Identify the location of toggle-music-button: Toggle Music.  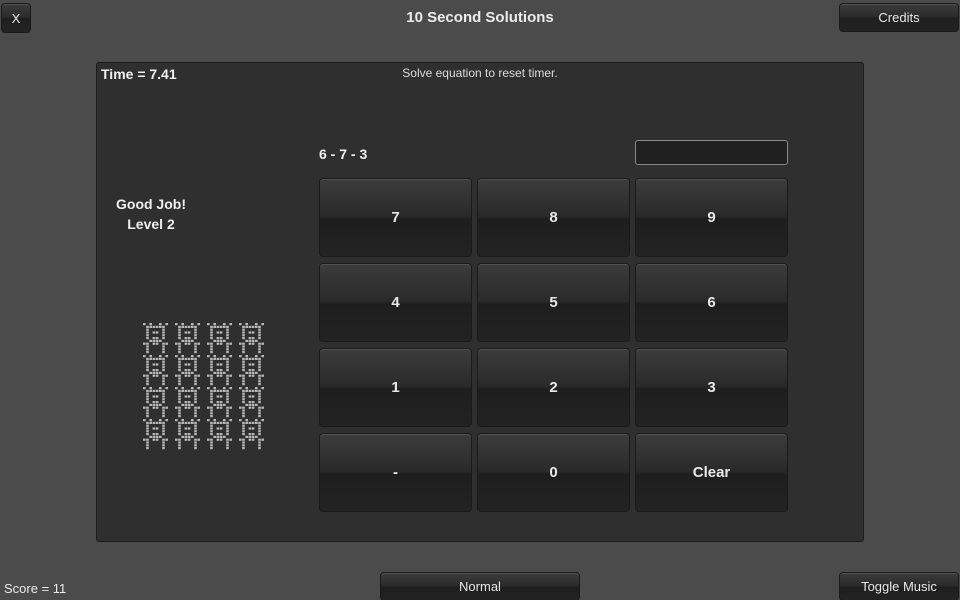
(899, 586).